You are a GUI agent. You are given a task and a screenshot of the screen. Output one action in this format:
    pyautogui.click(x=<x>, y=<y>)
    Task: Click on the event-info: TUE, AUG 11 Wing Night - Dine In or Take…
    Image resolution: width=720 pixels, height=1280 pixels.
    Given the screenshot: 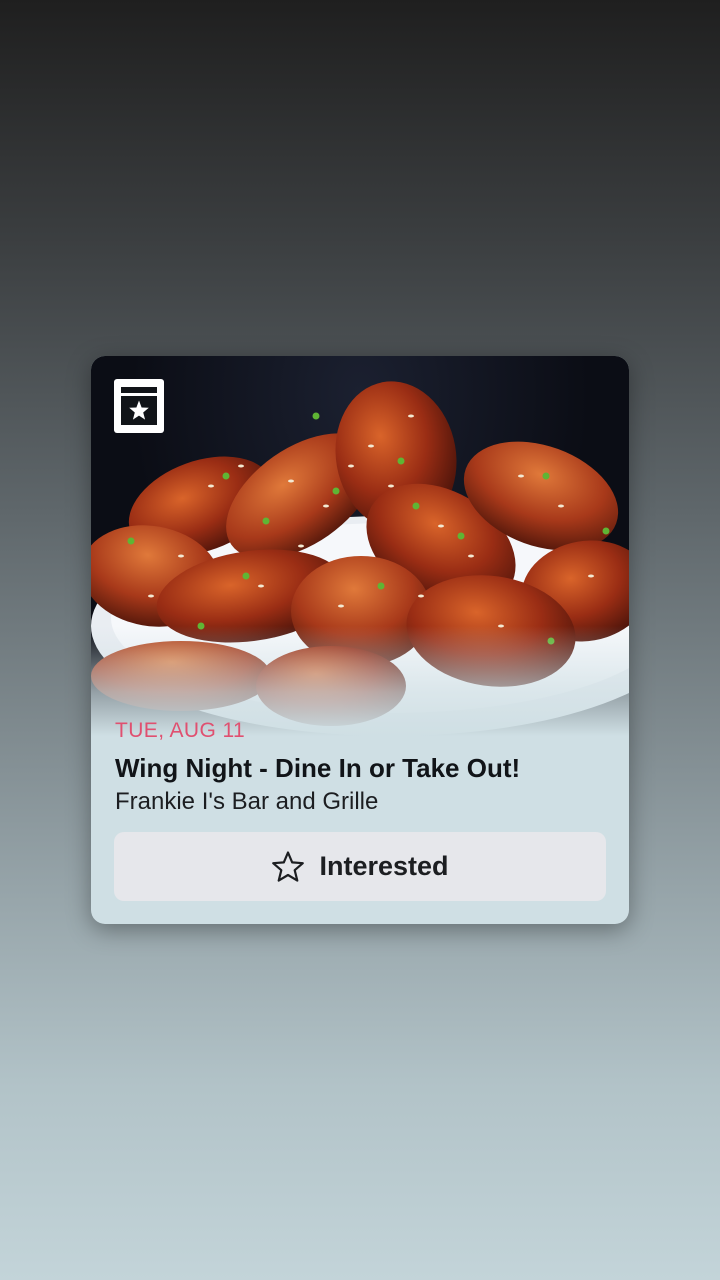 What is the action you would take?
    pyautogui.click(x=360, y=767)
    